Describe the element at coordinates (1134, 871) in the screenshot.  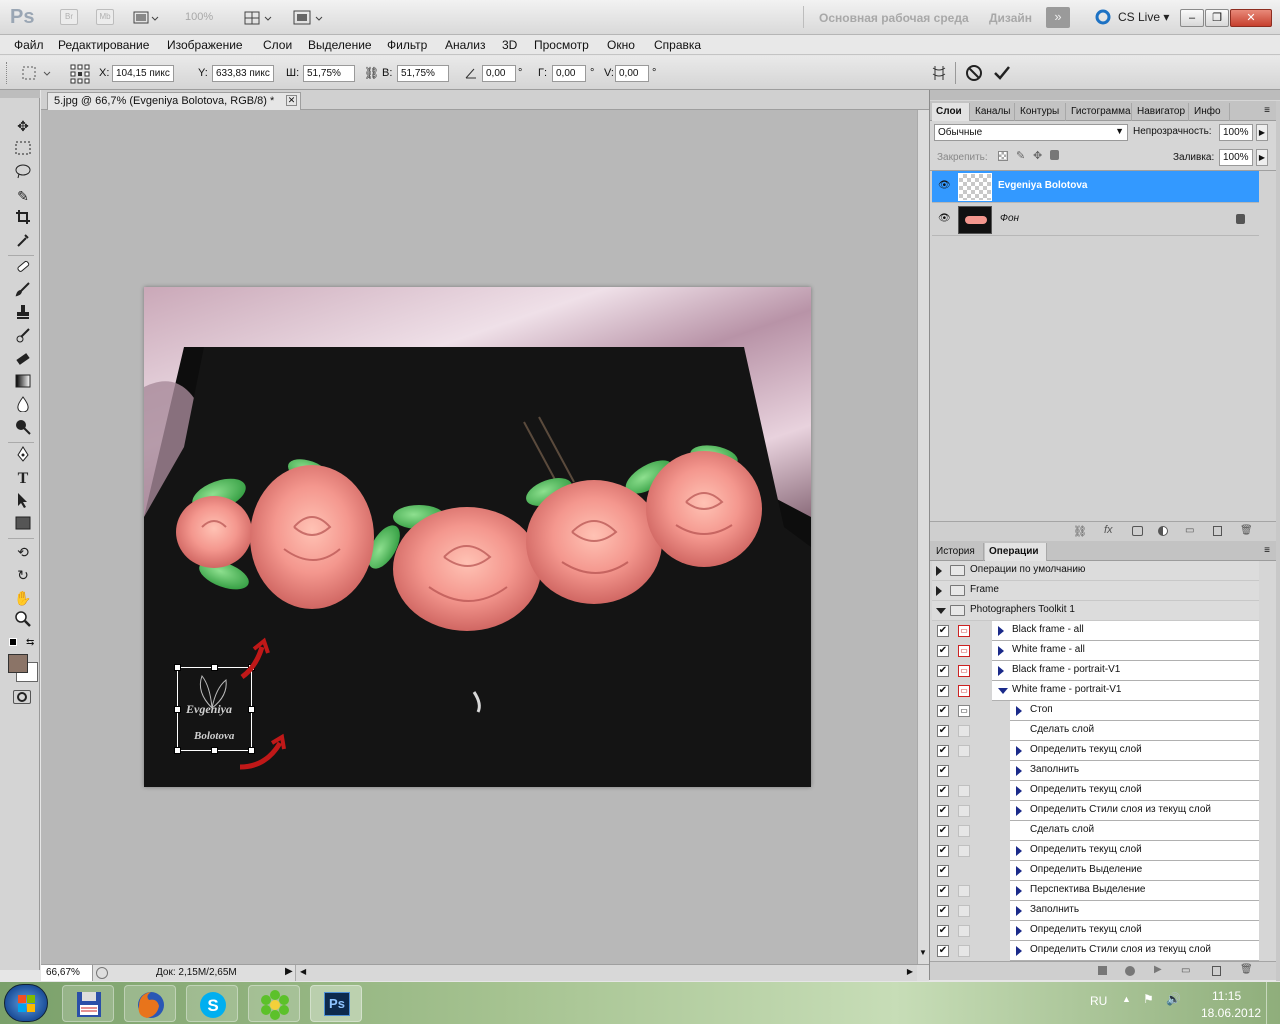
I see `action-row: Определить Выделение` at that location.